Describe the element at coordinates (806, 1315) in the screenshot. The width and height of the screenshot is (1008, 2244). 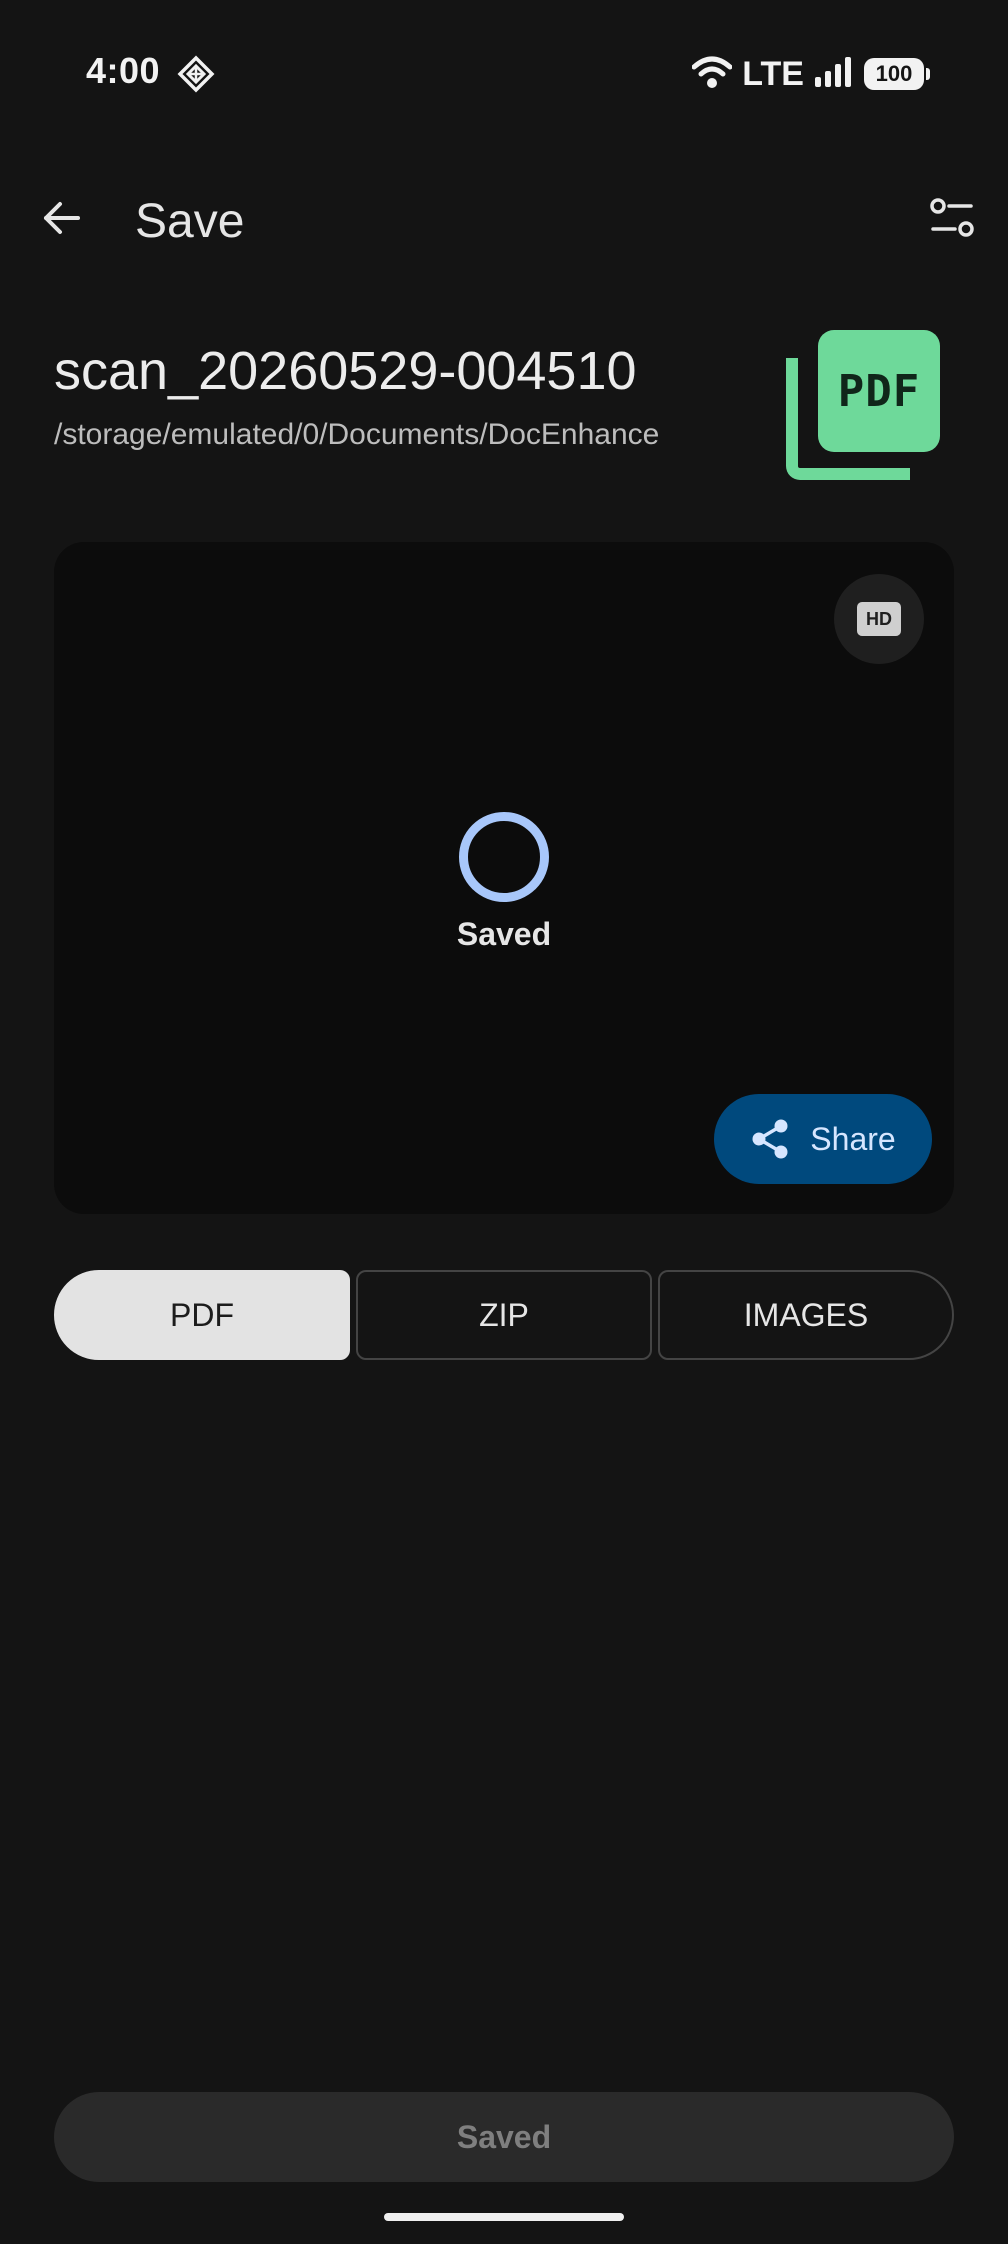
I see `format-option-images: IMAGES` at that location.